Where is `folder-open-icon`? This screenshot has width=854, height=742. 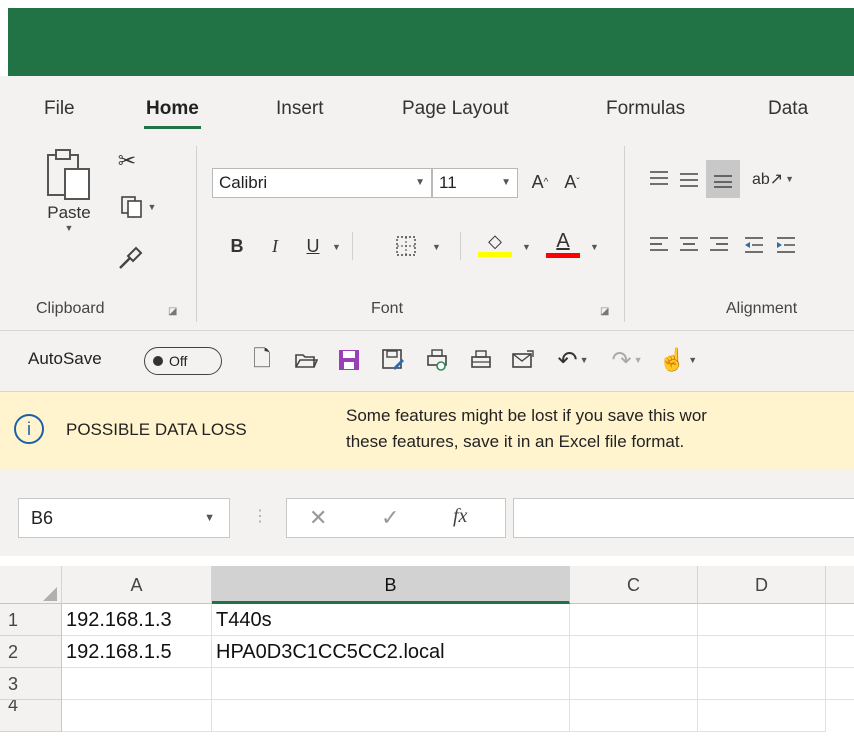 folder-open-icon is located at coordinates (306, 361).